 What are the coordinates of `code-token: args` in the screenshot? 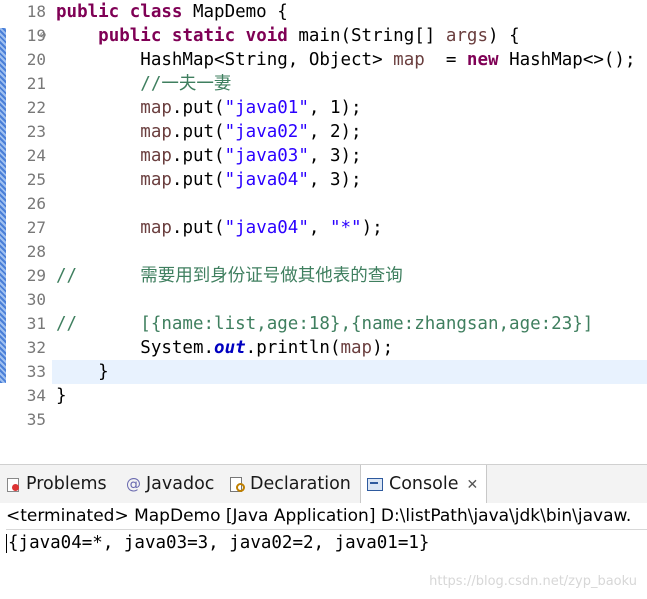 It's located at (467, 36).